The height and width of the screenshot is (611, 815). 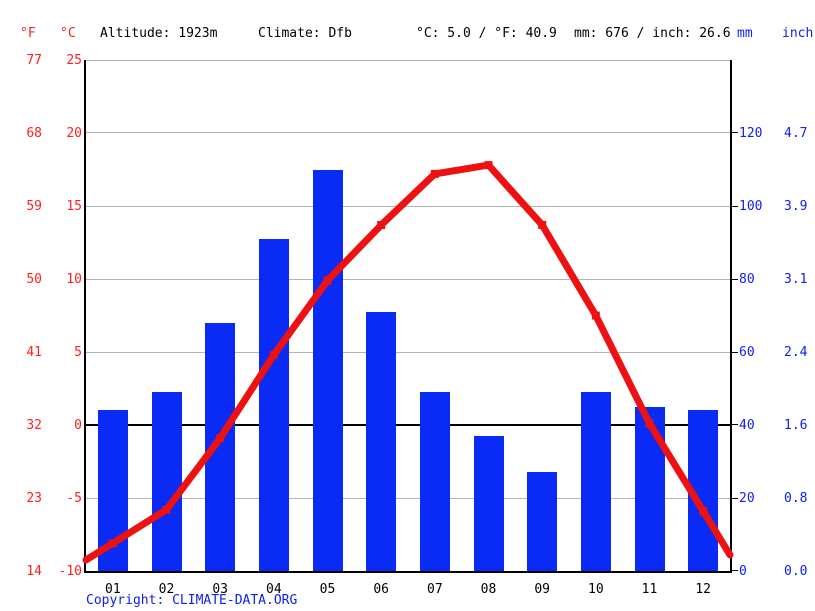 I want to click on axis-label-mm-60: 60, so click(x=747, y=352).